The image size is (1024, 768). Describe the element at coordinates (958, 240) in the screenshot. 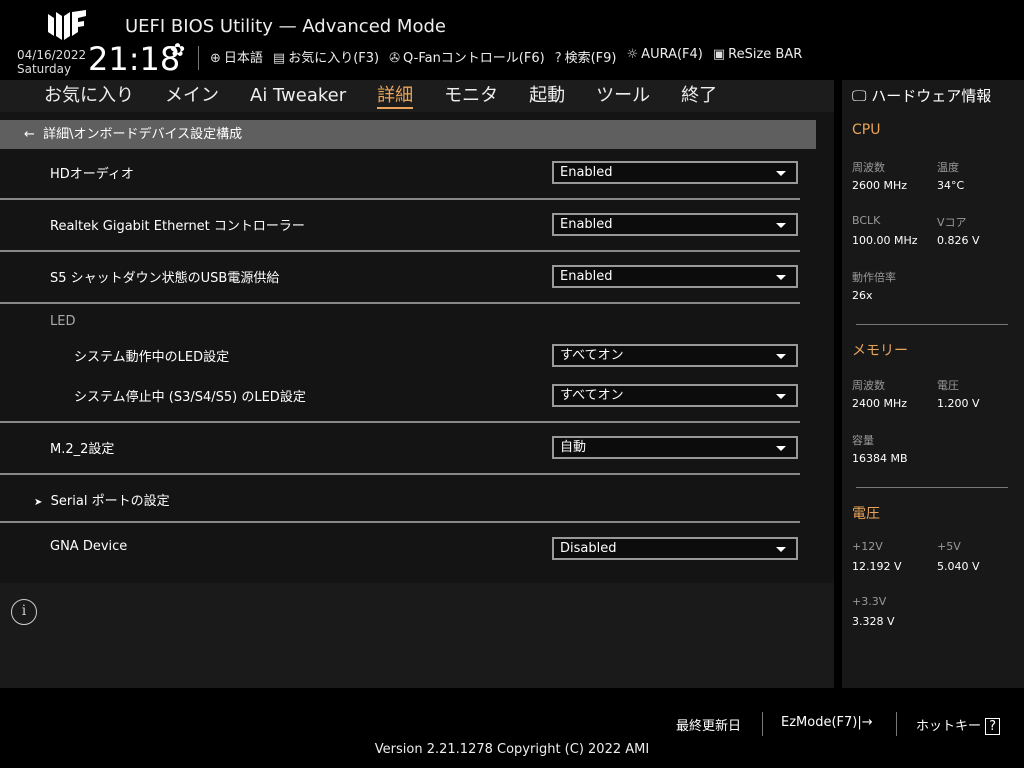

I see `cpu-vcore: 0.826 V` at that location.